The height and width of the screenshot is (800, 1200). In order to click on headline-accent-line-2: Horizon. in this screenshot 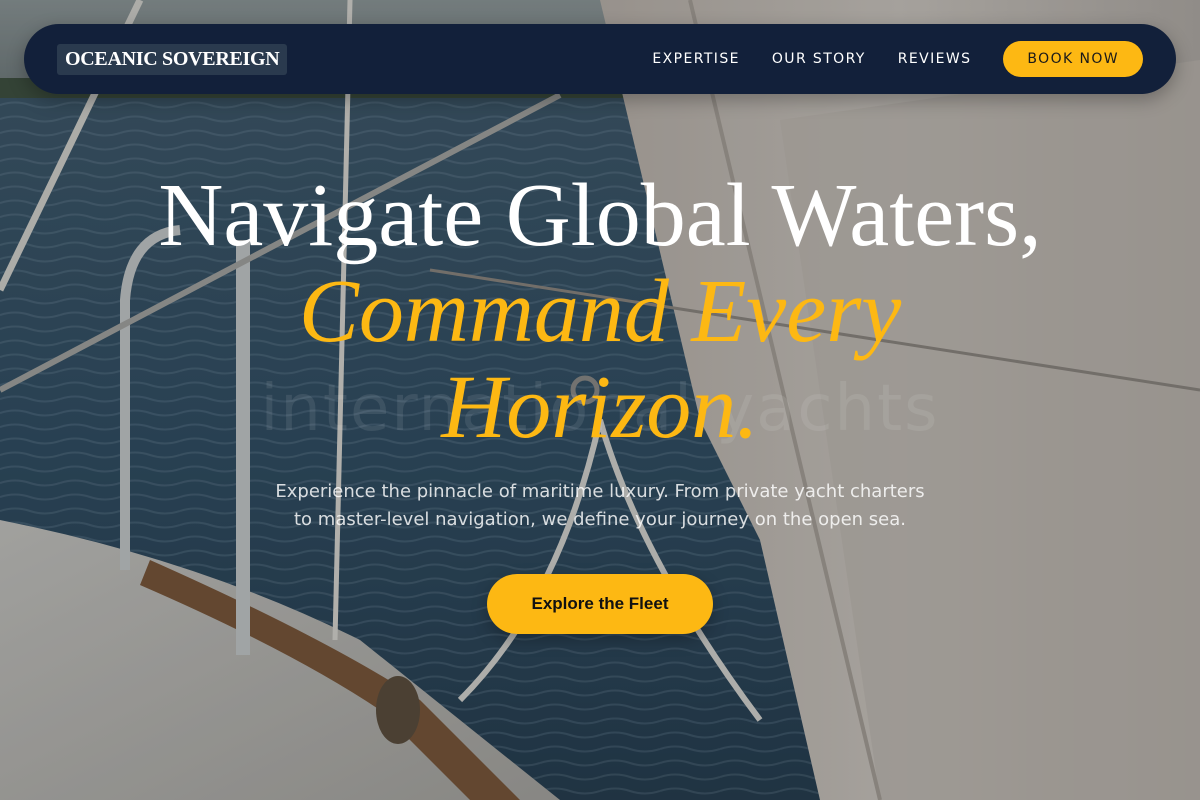, I will do `click(600, 407)`.